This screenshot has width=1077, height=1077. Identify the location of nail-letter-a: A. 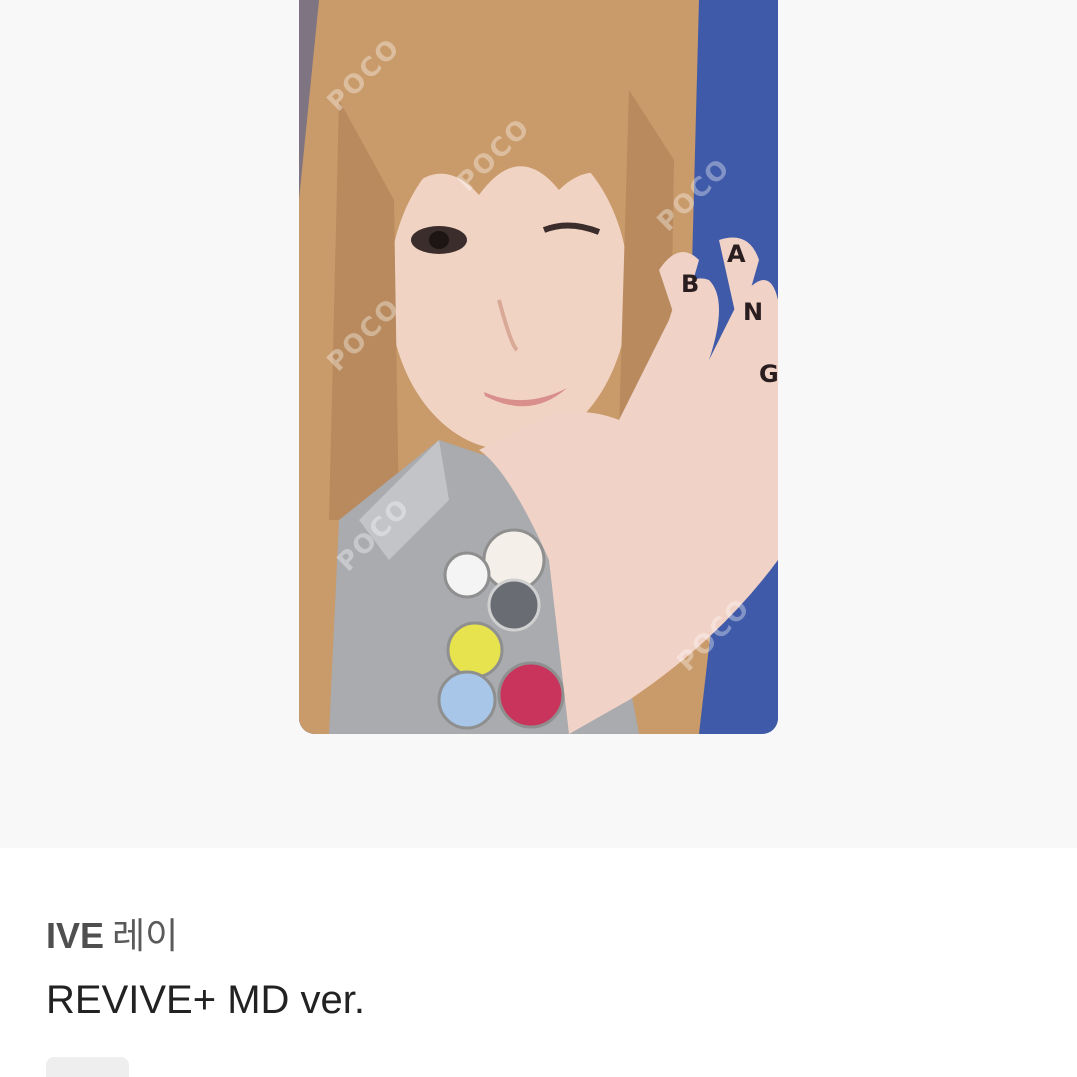
(736, 254).